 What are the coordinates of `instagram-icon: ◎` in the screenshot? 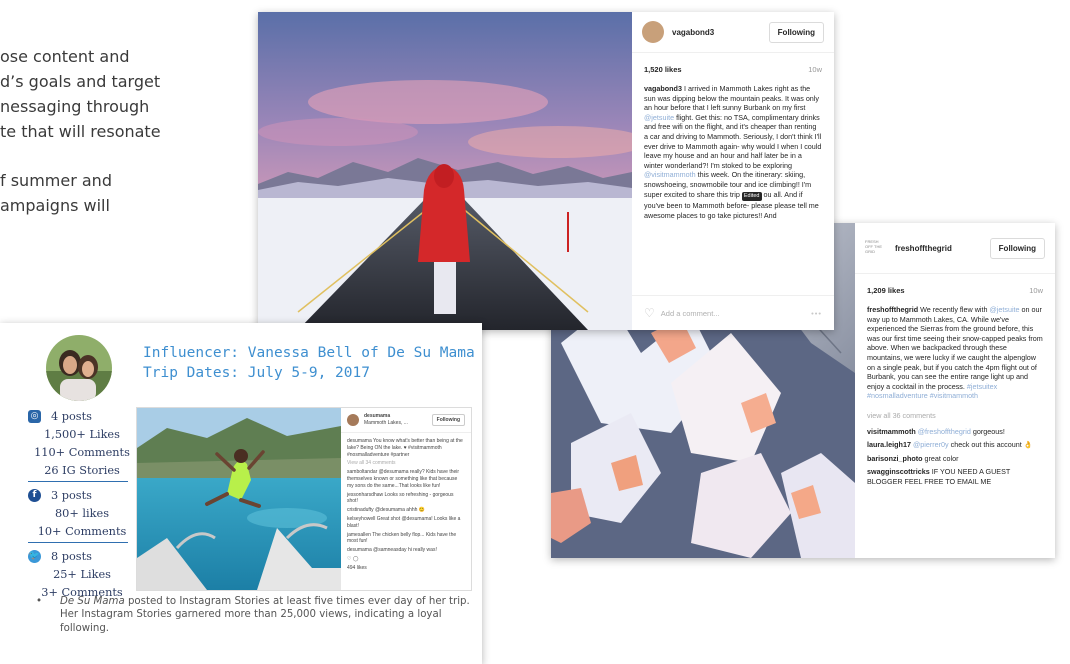 It's located at (34, 416).